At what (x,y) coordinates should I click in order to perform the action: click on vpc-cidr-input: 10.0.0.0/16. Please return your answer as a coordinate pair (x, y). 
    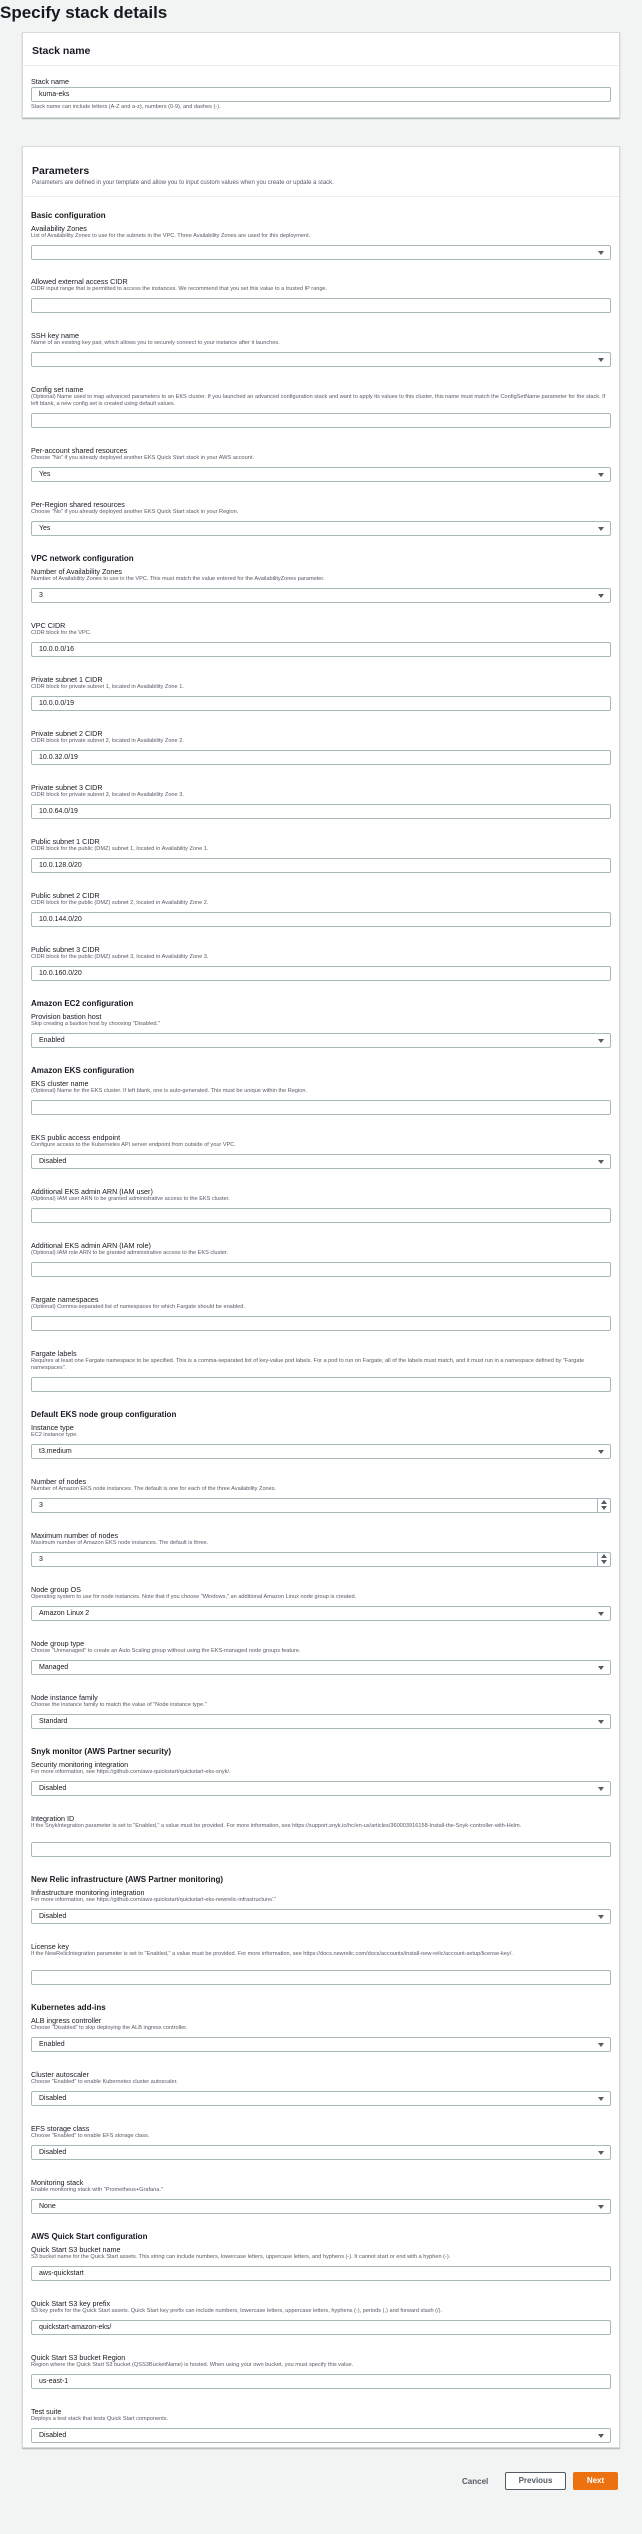
    Looking at the image, I should click on (321, 649).